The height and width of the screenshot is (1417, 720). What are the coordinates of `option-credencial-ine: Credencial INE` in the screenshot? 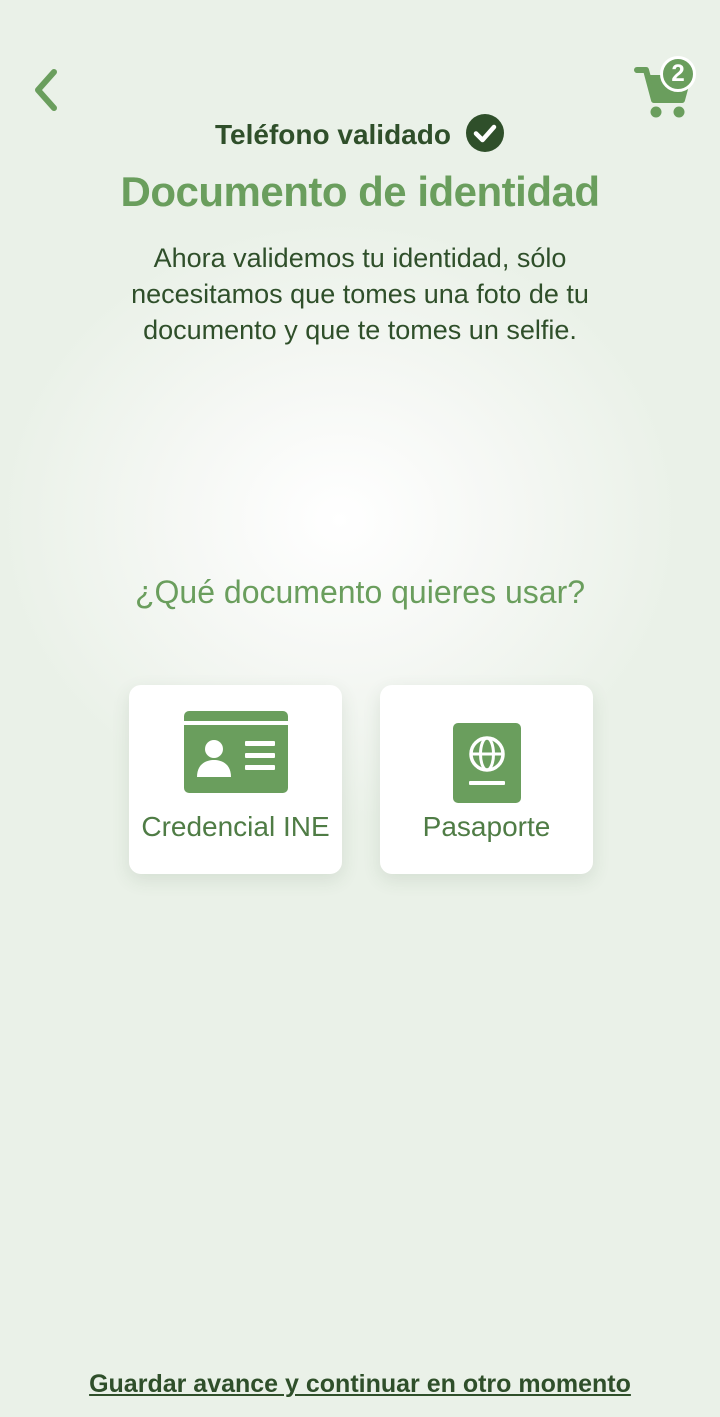 It's located at (235, 779).